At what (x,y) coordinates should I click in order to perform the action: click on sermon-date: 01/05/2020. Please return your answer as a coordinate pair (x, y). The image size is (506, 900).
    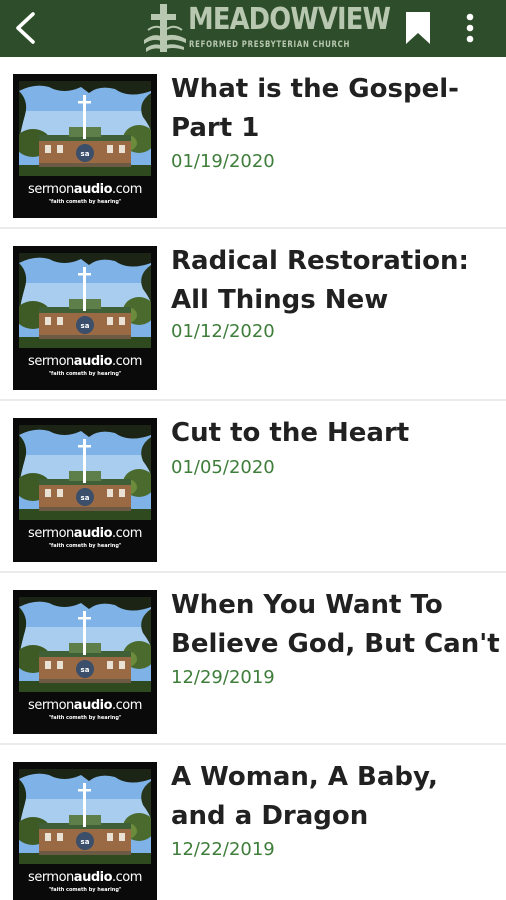
    Looking at the image, I should click on (223, 467).